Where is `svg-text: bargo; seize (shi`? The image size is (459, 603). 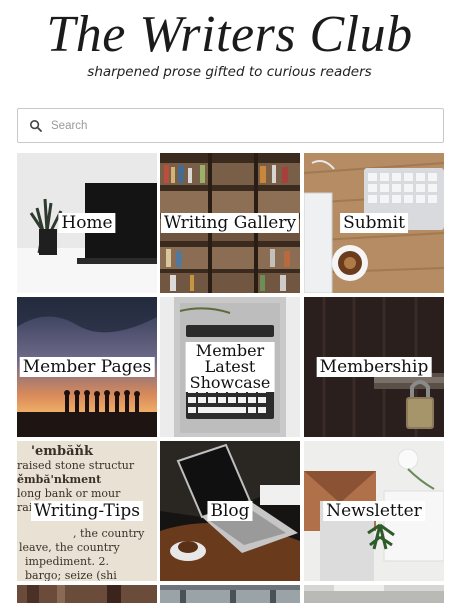
svg-text: bargo; seize (shi is located at coordinates (71, 575).